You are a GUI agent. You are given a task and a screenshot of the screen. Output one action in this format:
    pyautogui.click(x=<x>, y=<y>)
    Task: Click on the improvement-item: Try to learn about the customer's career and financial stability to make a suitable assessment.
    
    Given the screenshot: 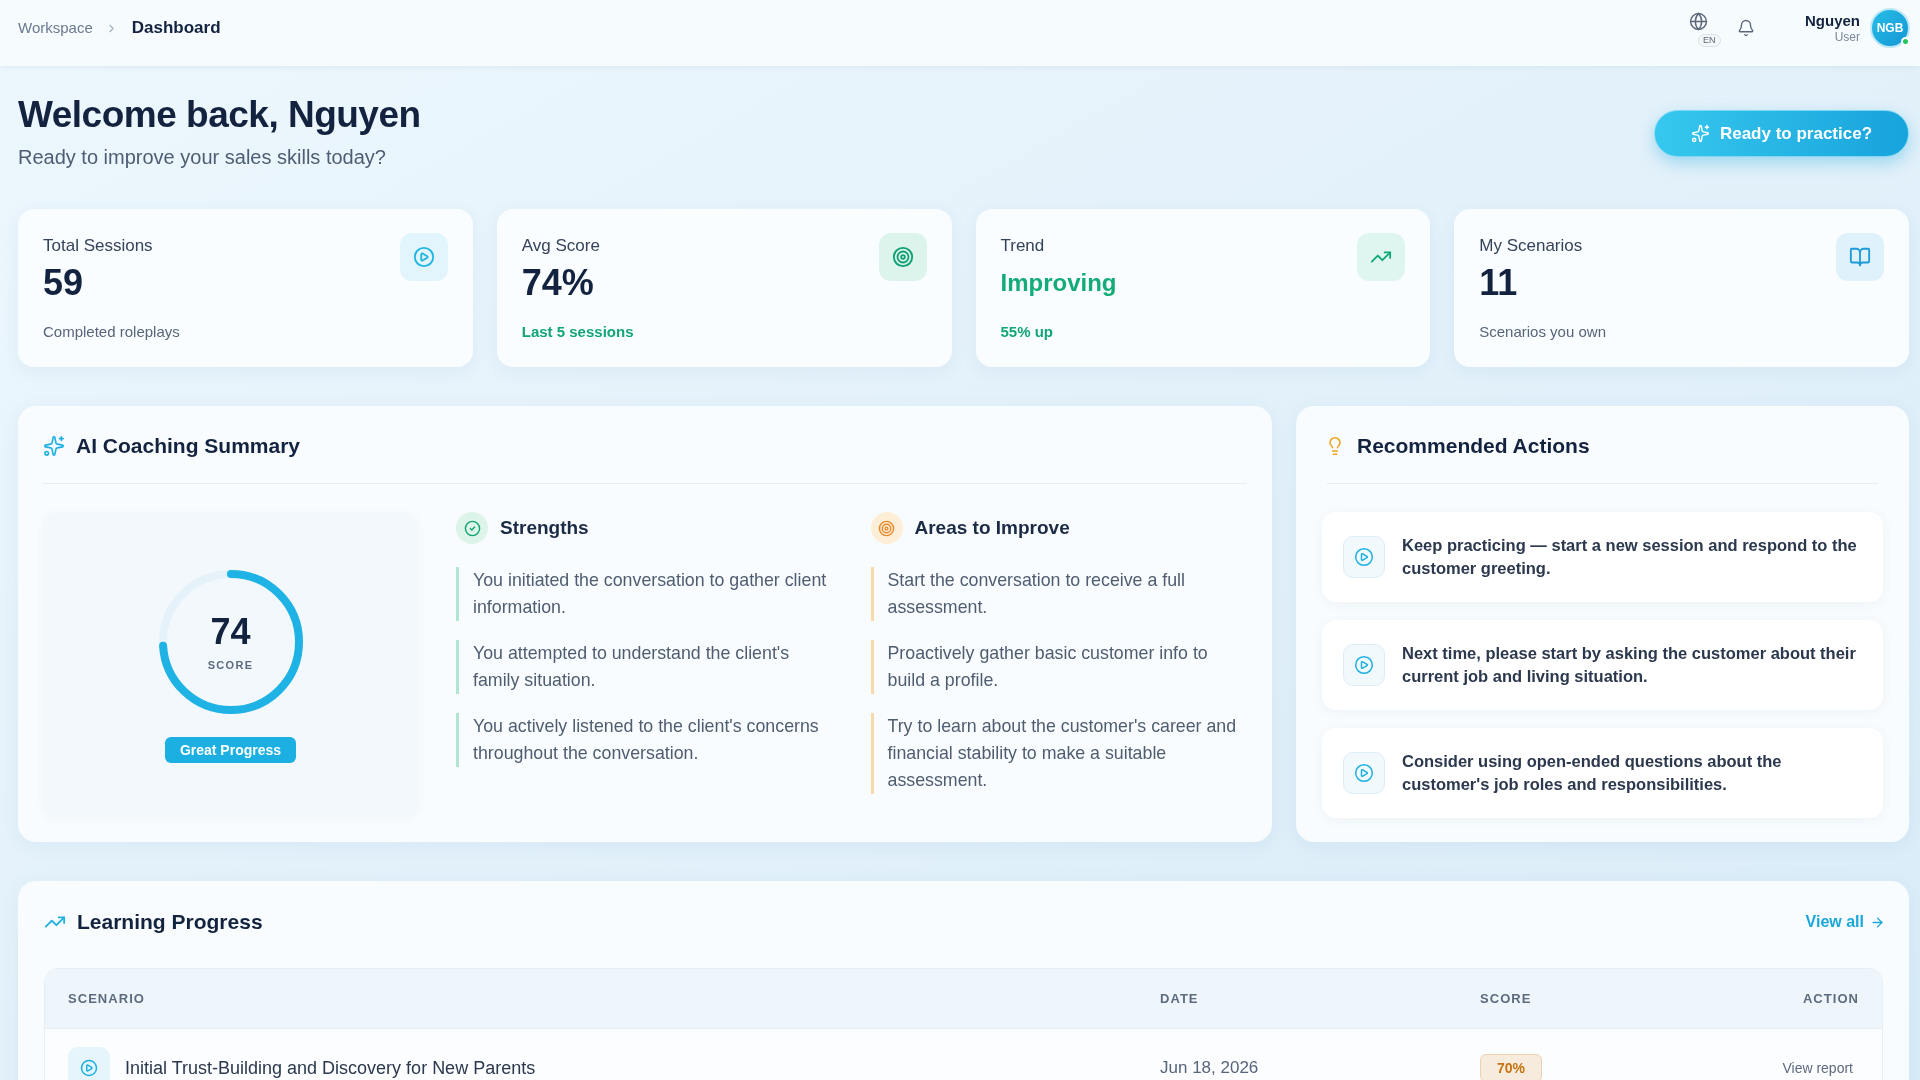 What is the action you would take?
    pyautogui.click(x=1058, y=753)
    